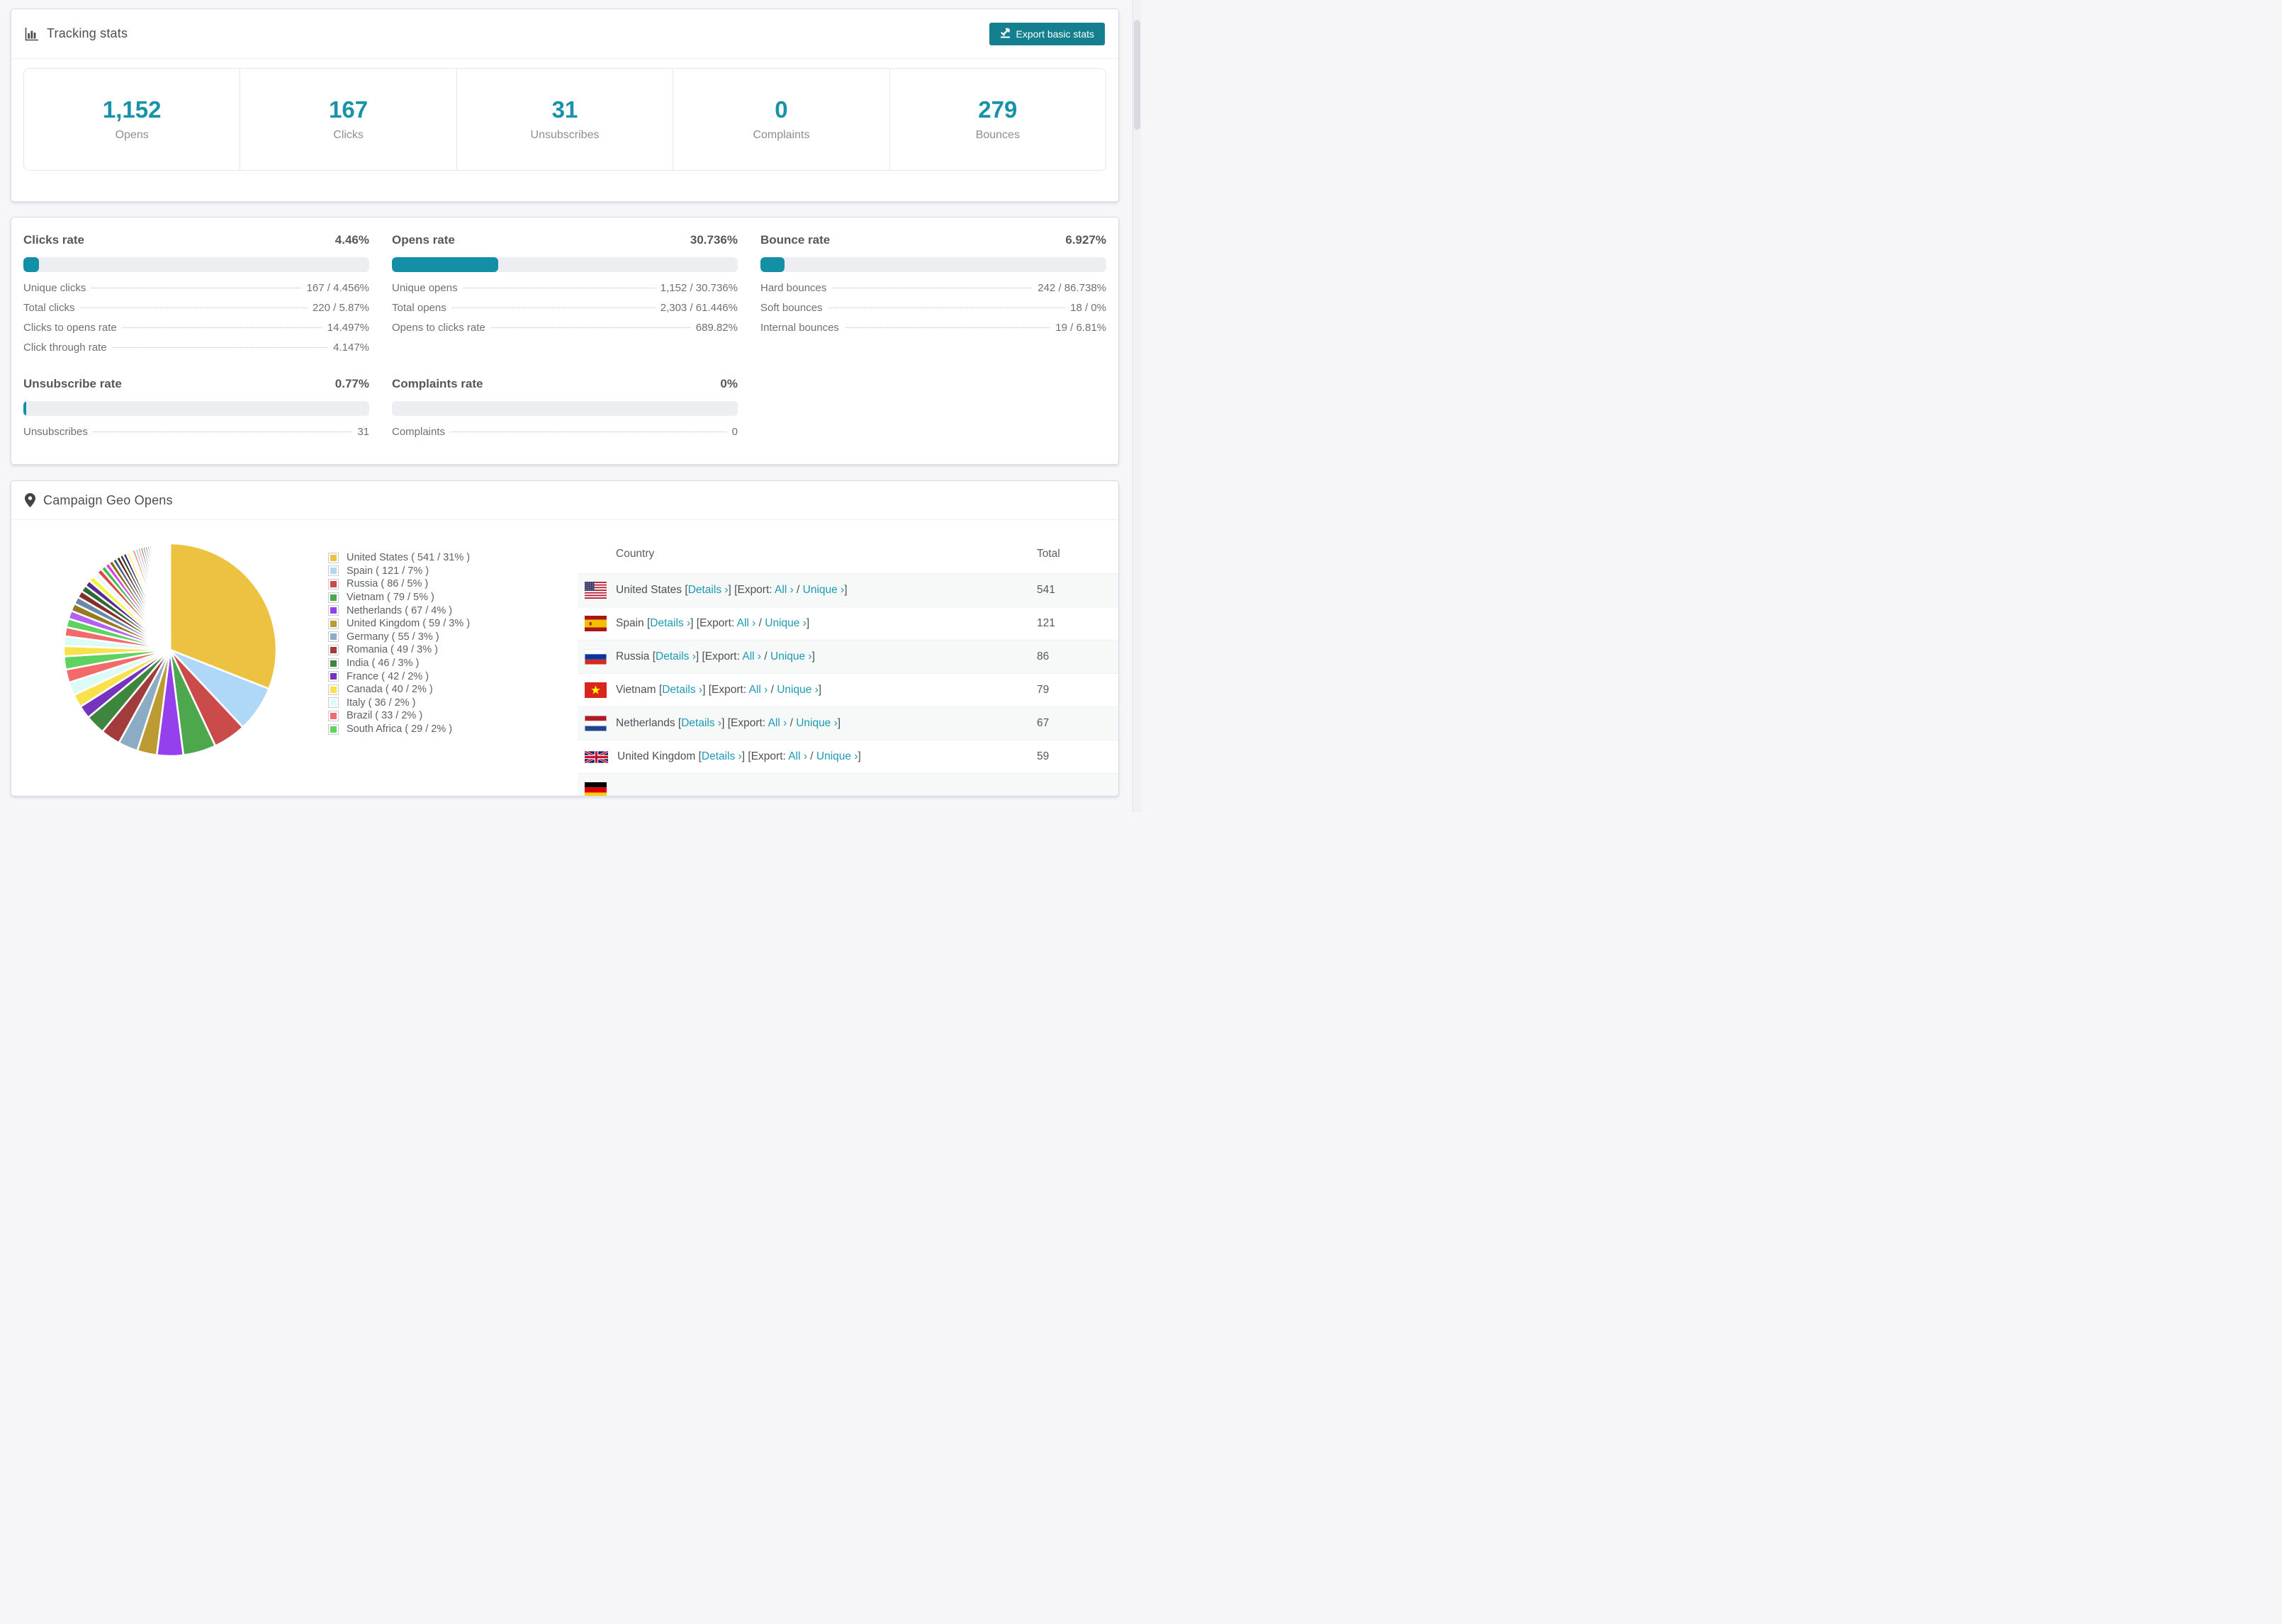  What do you see at coordinates (419, 432) in the screenshot?
I see `rate-row-label: Complaints` at bounding box center [419, 432].